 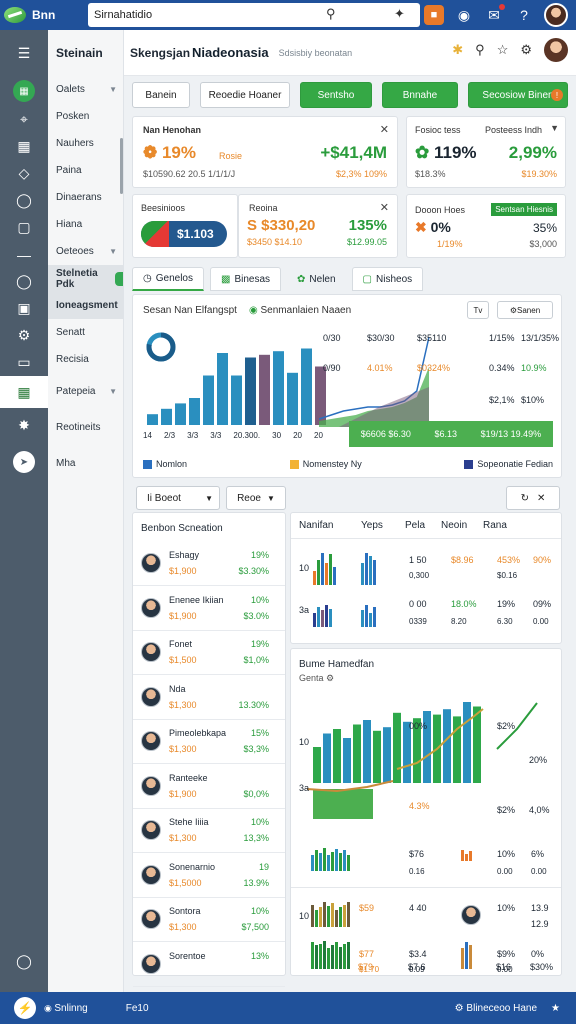 What do you see at coordinates (209, 652) in the screenshot?
I see `list-item: Fonet $1,500 19% $1,0%` at bounding box center [209, 652].